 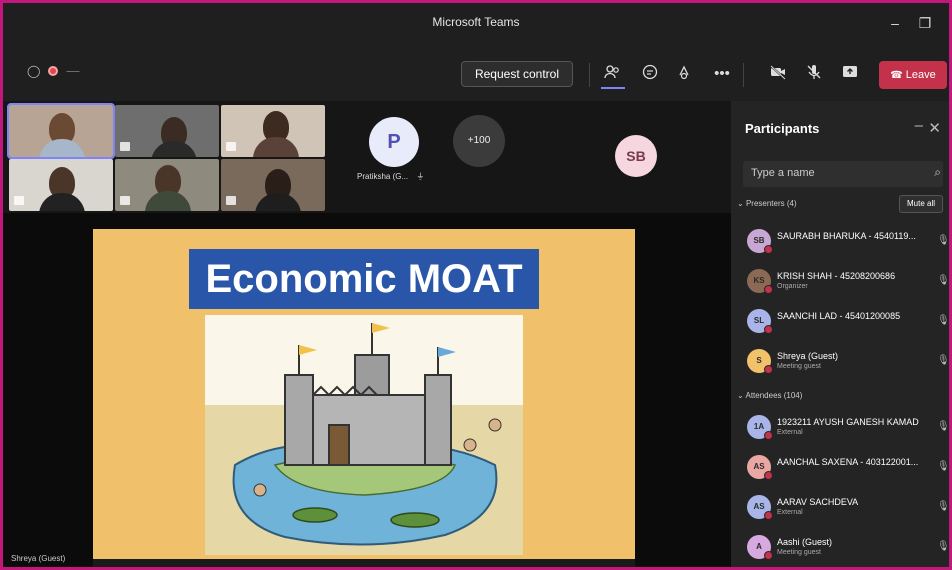 What do you see at coordinates (684, 74) in the screenshot?
I see `reactions-icon` at bounding box center [684, 74].